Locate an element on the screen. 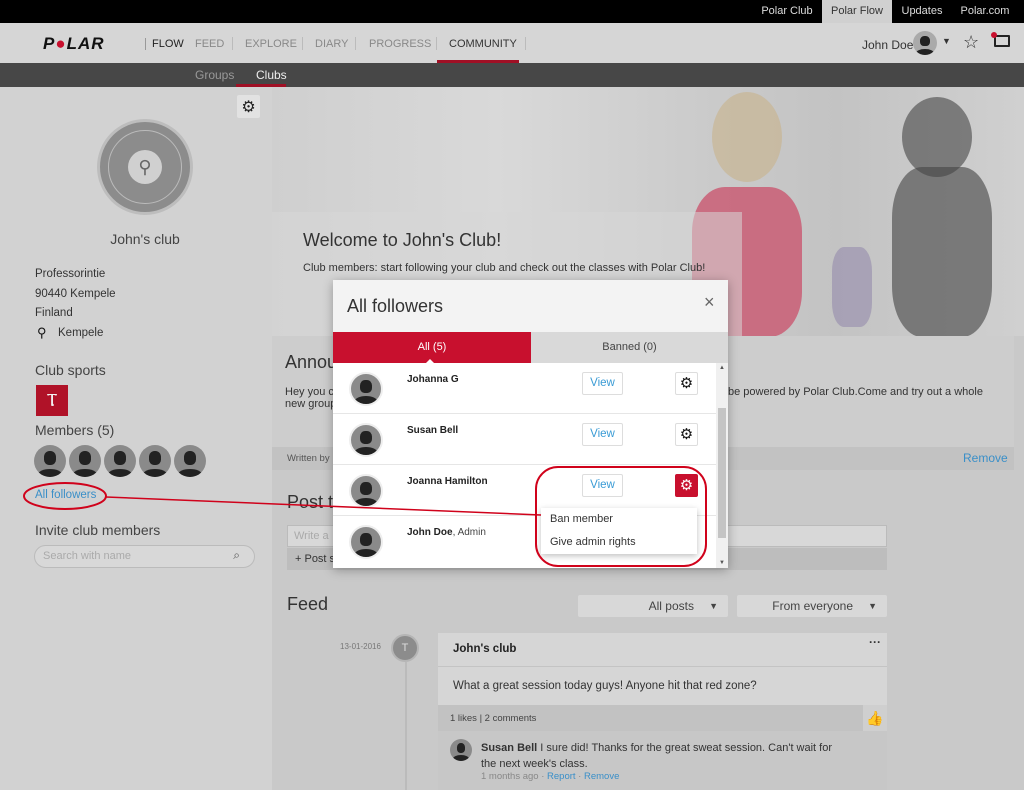 Image resolution: width=1024 pixels, height=790 pixels. annotation-ellipse-all-followers is located at coordinates (65, 496).